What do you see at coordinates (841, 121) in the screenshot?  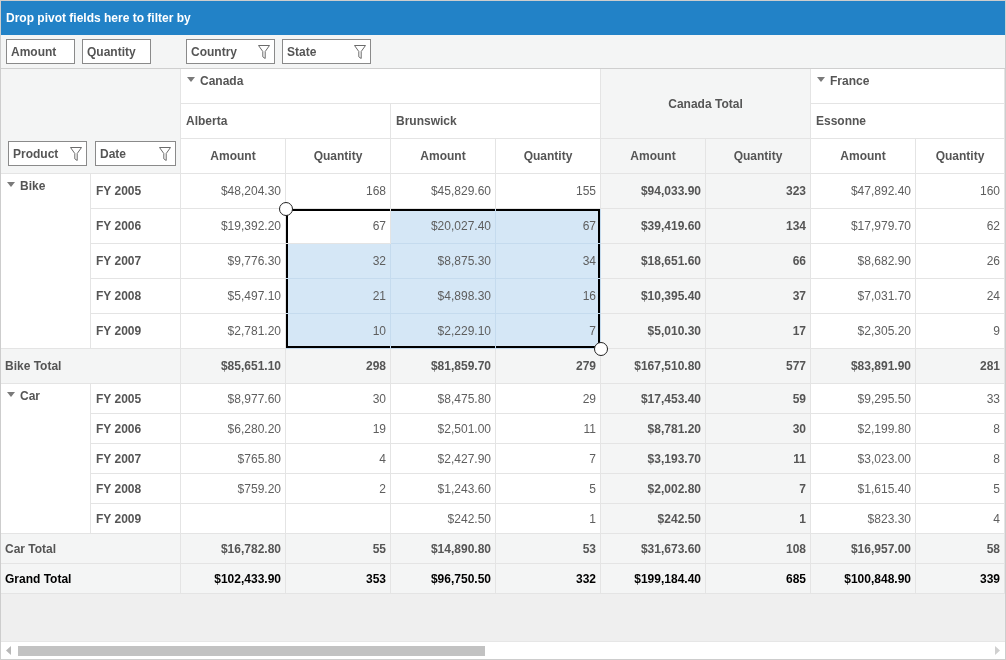 I see `column-header: Essonne` at bounding box center [841, 121].